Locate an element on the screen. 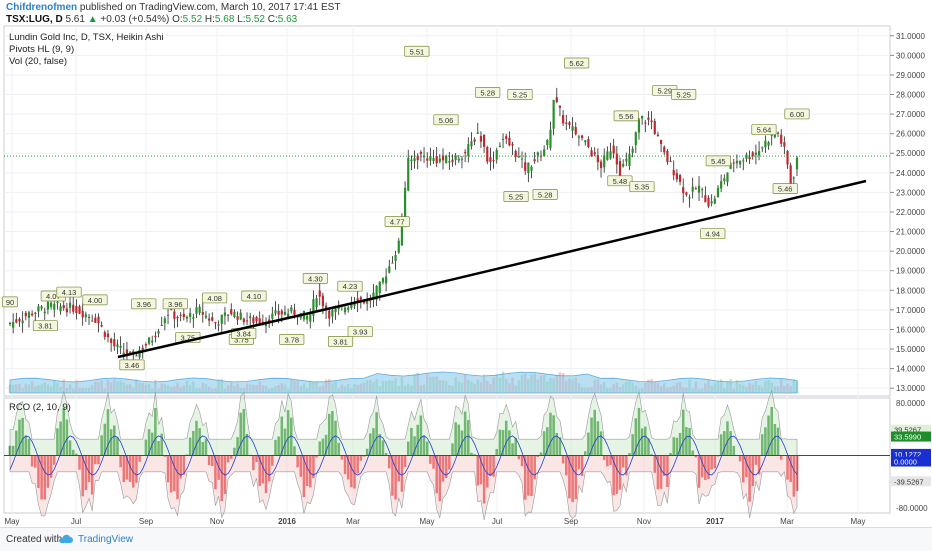  pivot-label-text: 3.96 is located at coordinates (143, 304).